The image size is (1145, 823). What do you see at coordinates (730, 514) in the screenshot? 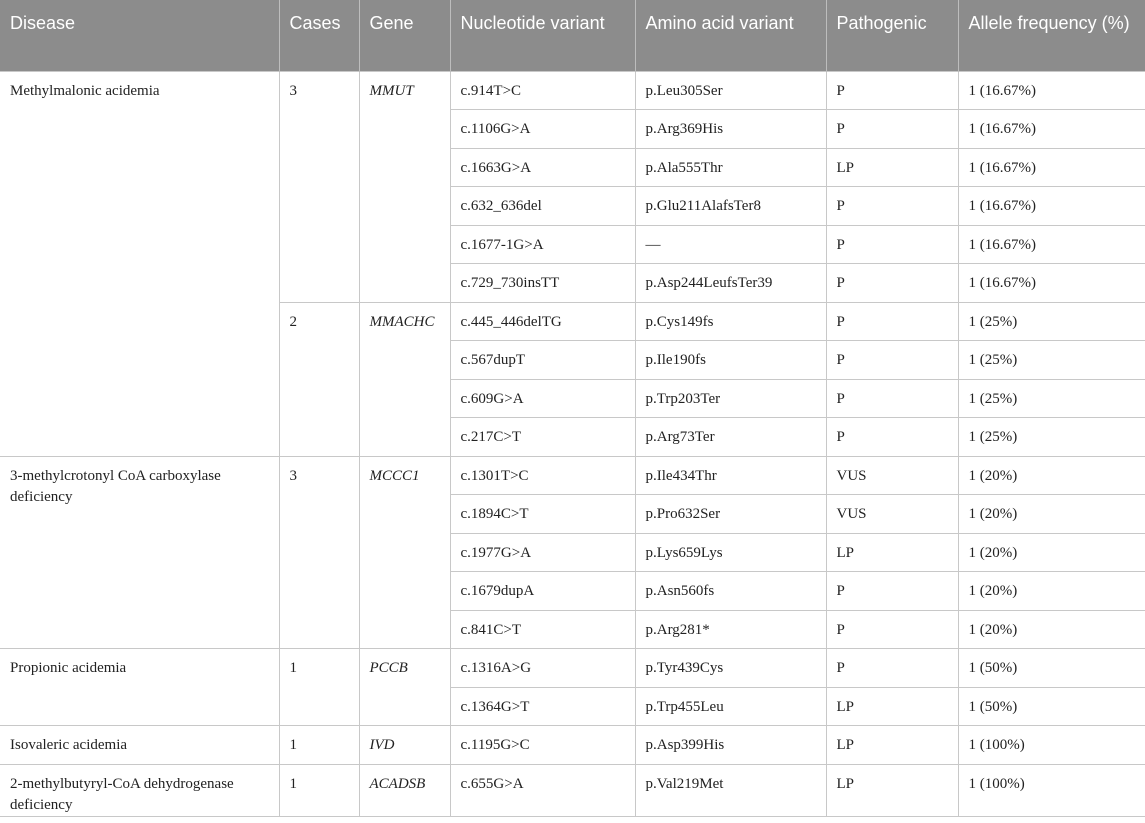
I see `amino-acid-variant-cell: p.Pro632Ser` at bounding box center [730, 514].